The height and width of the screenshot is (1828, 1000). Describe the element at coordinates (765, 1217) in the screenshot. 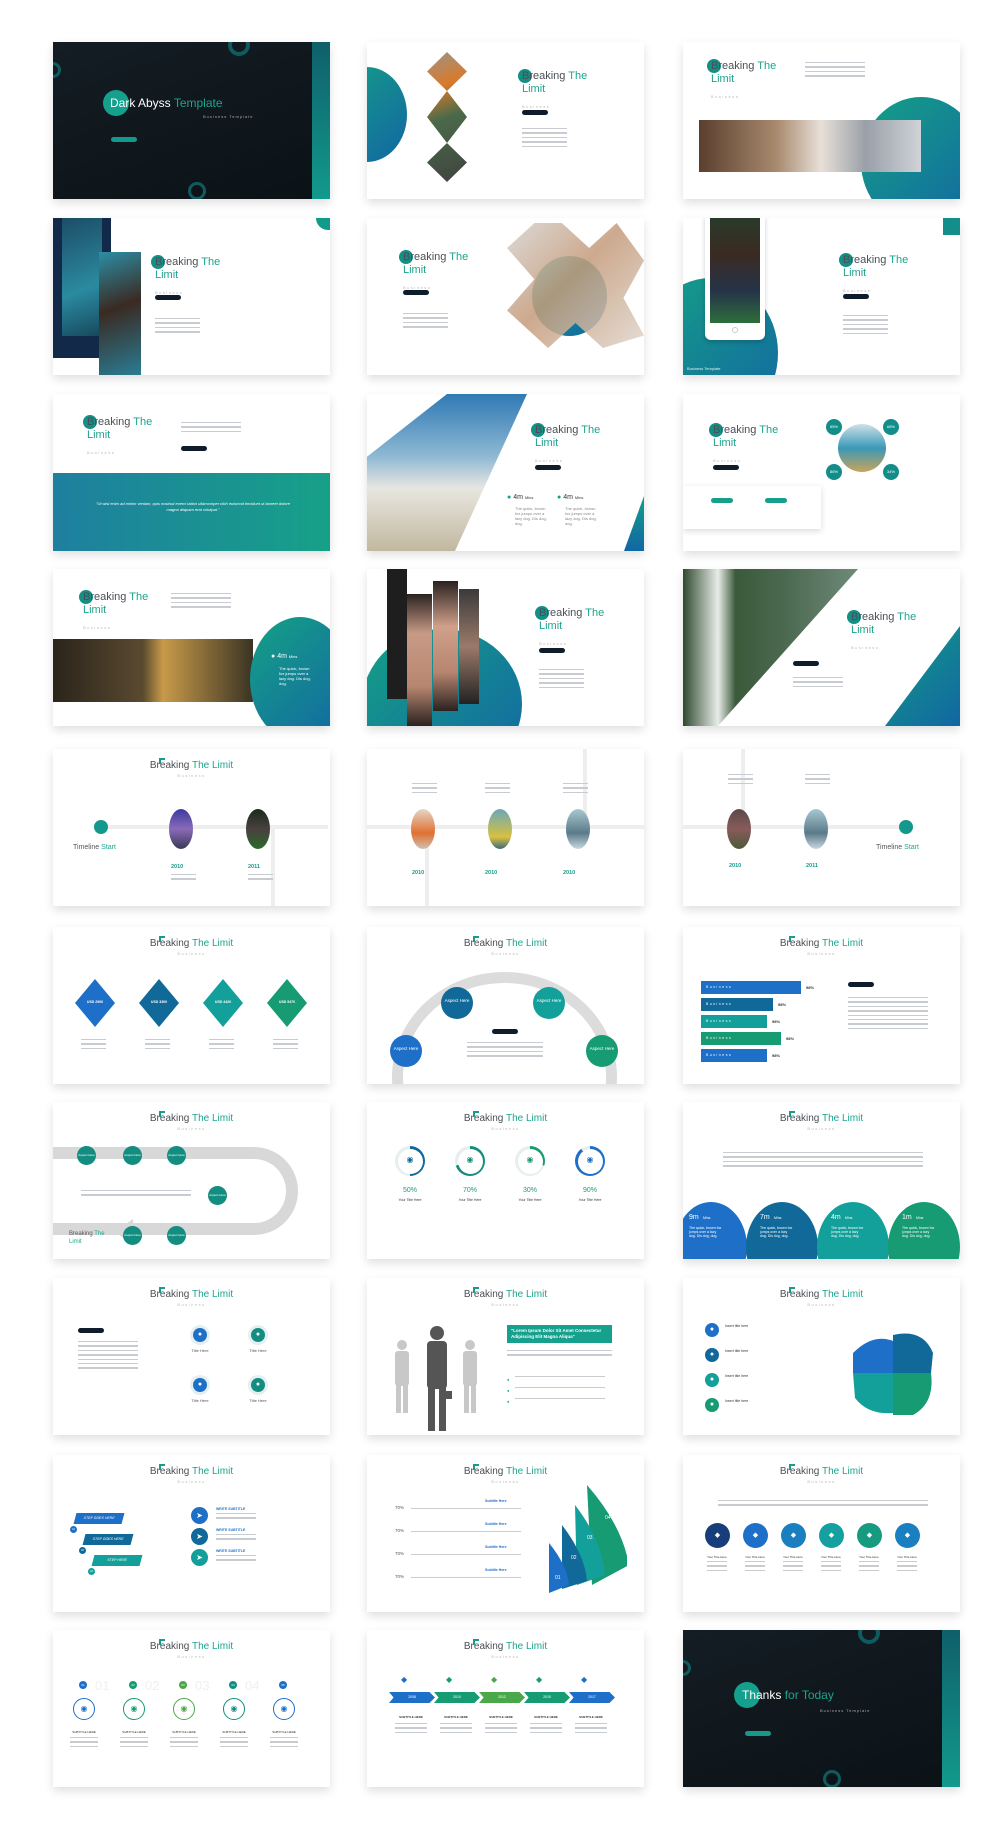

I see `duration-value: 7m` at that location.